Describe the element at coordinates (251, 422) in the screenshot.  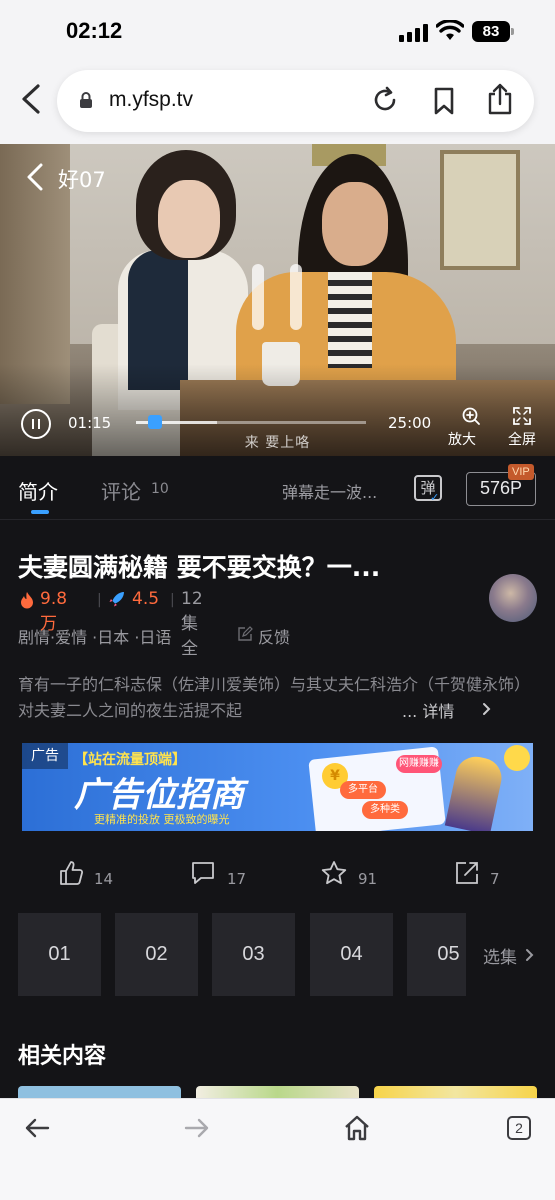
I see `progress-bar` at that location.